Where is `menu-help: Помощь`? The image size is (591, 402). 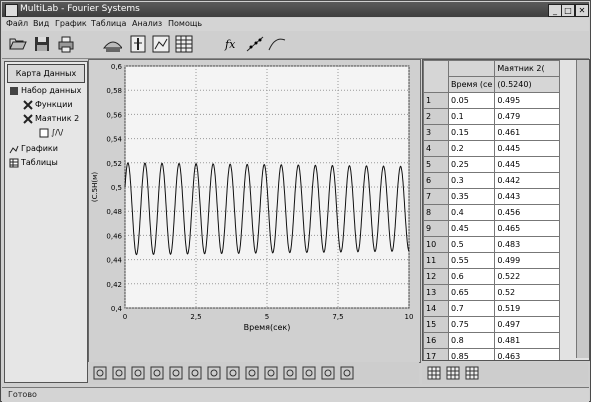 menu-help: Помощь is located at coordinates (185, 23).